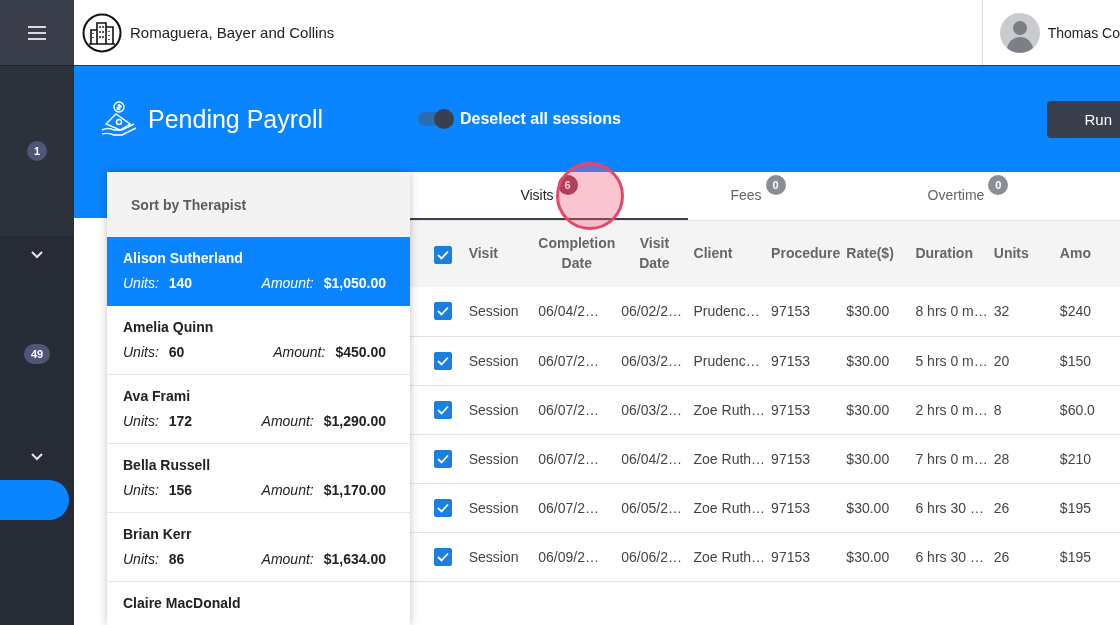 The width and height of the screenshot is (1120, 625). Describe the element at coordinates (37, 151) in the screenshot. I see `count-badge: 1` at that location.